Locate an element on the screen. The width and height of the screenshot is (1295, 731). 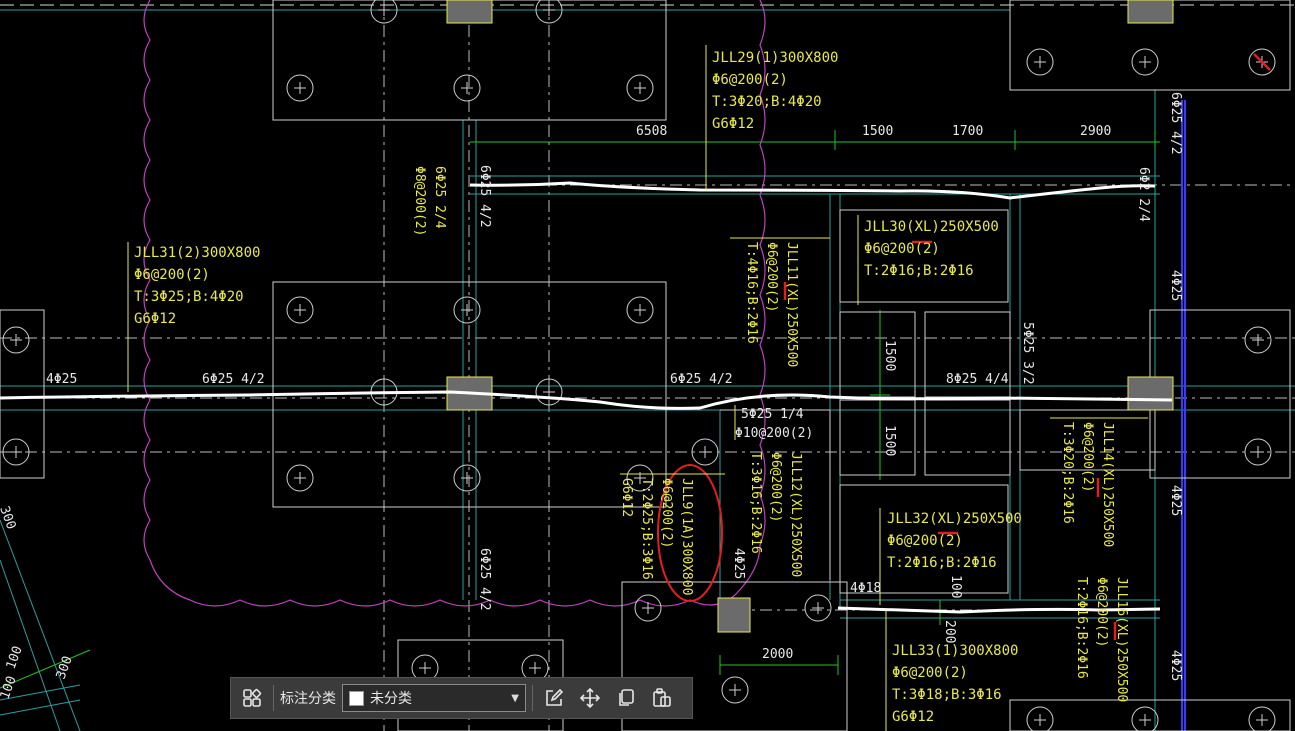
dim-200-v: 200 is located at coordinates (949, 631).